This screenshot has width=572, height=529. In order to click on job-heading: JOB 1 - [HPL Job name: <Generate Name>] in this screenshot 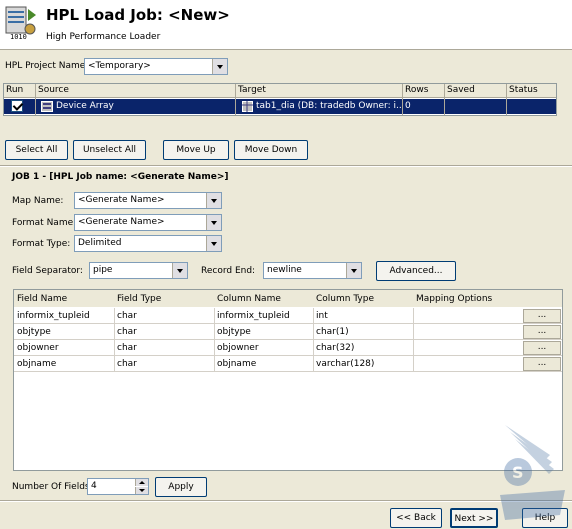, I will do `click(120, 177)`.